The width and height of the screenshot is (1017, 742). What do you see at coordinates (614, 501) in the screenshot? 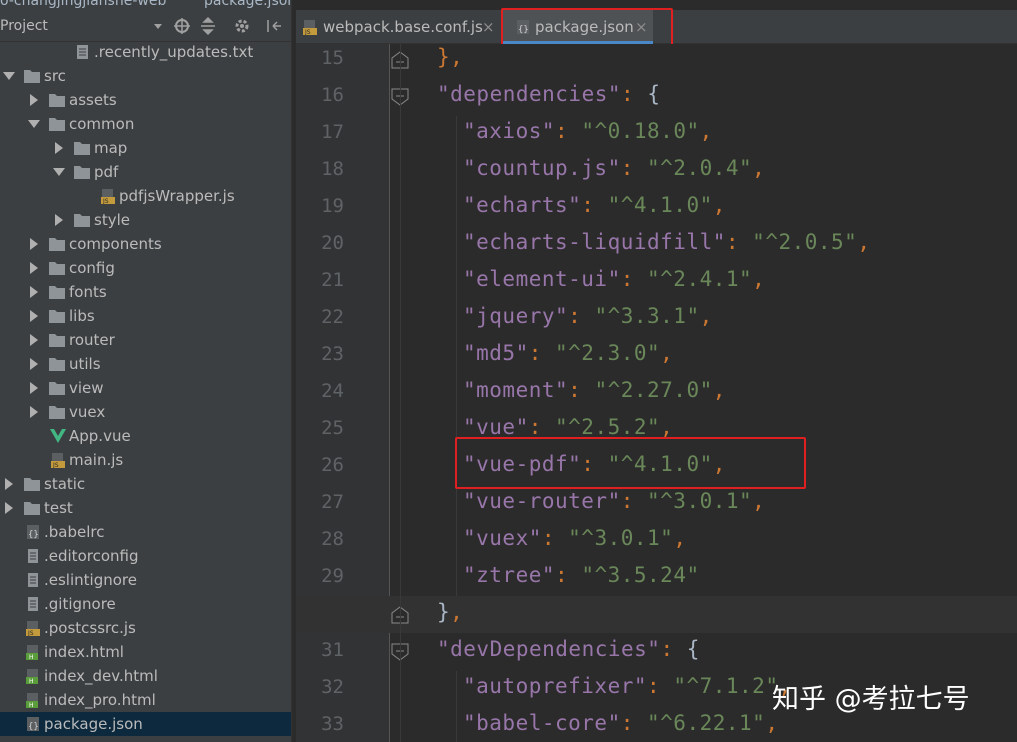
I see `code-line-27: "vue-router": "^3.0.1",` at bounding box center [614, 501].